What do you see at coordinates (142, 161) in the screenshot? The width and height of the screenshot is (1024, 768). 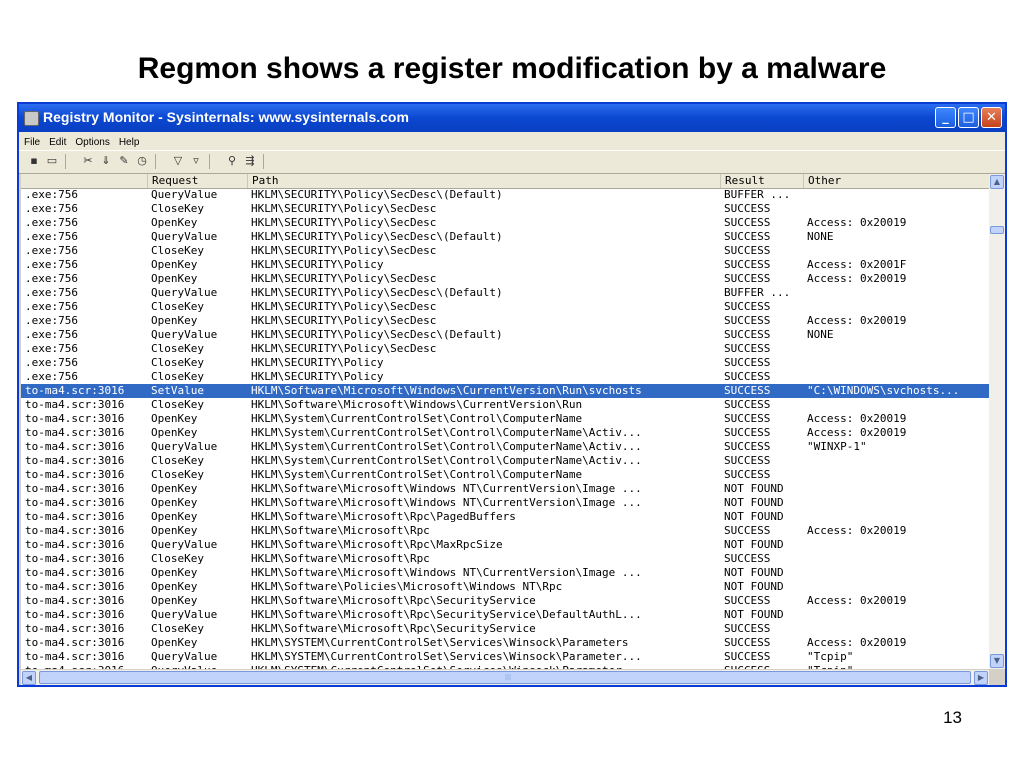 I see `time-icon: ◷` at bounding box center [142, 161].